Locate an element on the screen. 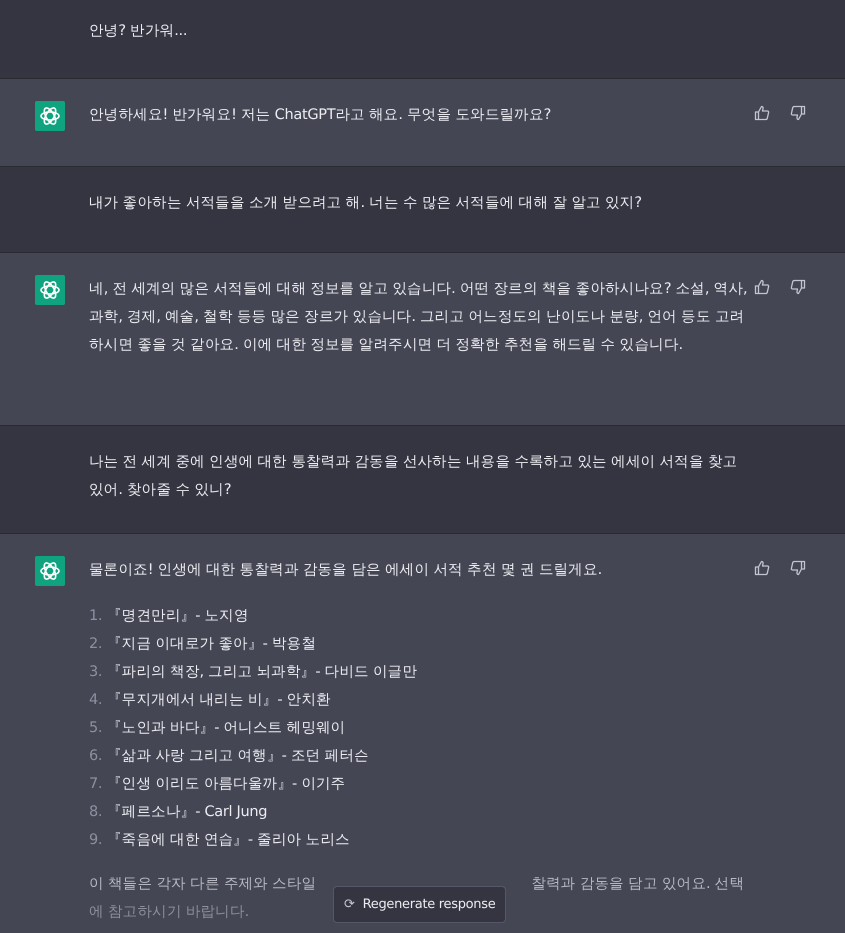 The height and width of the screenshot is (933, 845). message-text: 내가 좋아하는 서적들을 소개 받으려고 해. 너는 수 많은 서적들에 대해 잘 알고 있지? is located at coordinates (366, 203).